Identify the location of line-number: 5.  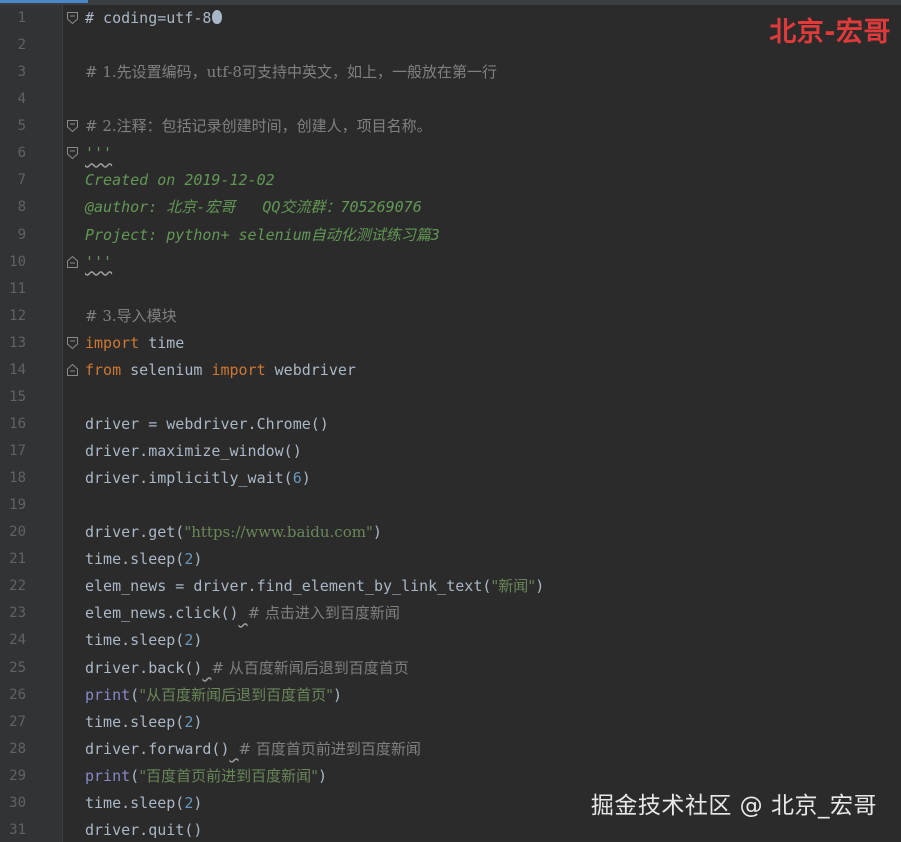
(21, 126).